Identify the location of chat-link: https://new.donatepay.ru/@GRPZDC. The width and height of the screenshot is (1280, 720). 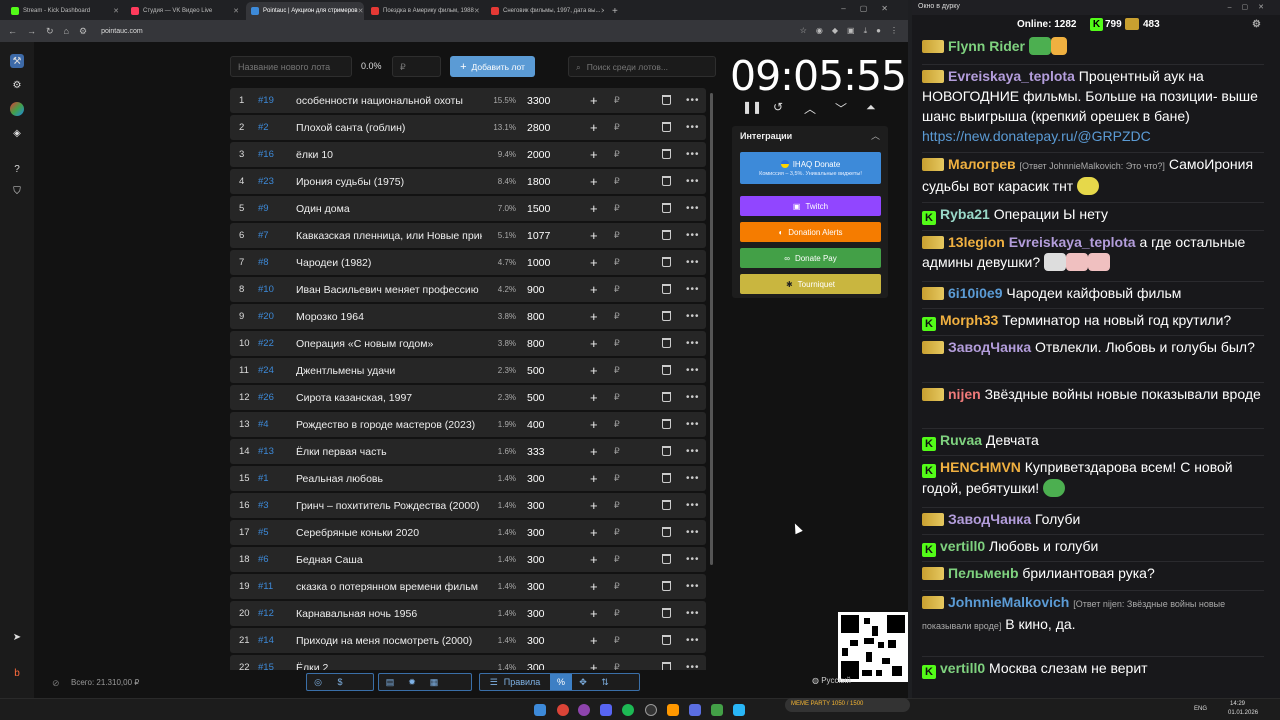
(1036, 136).